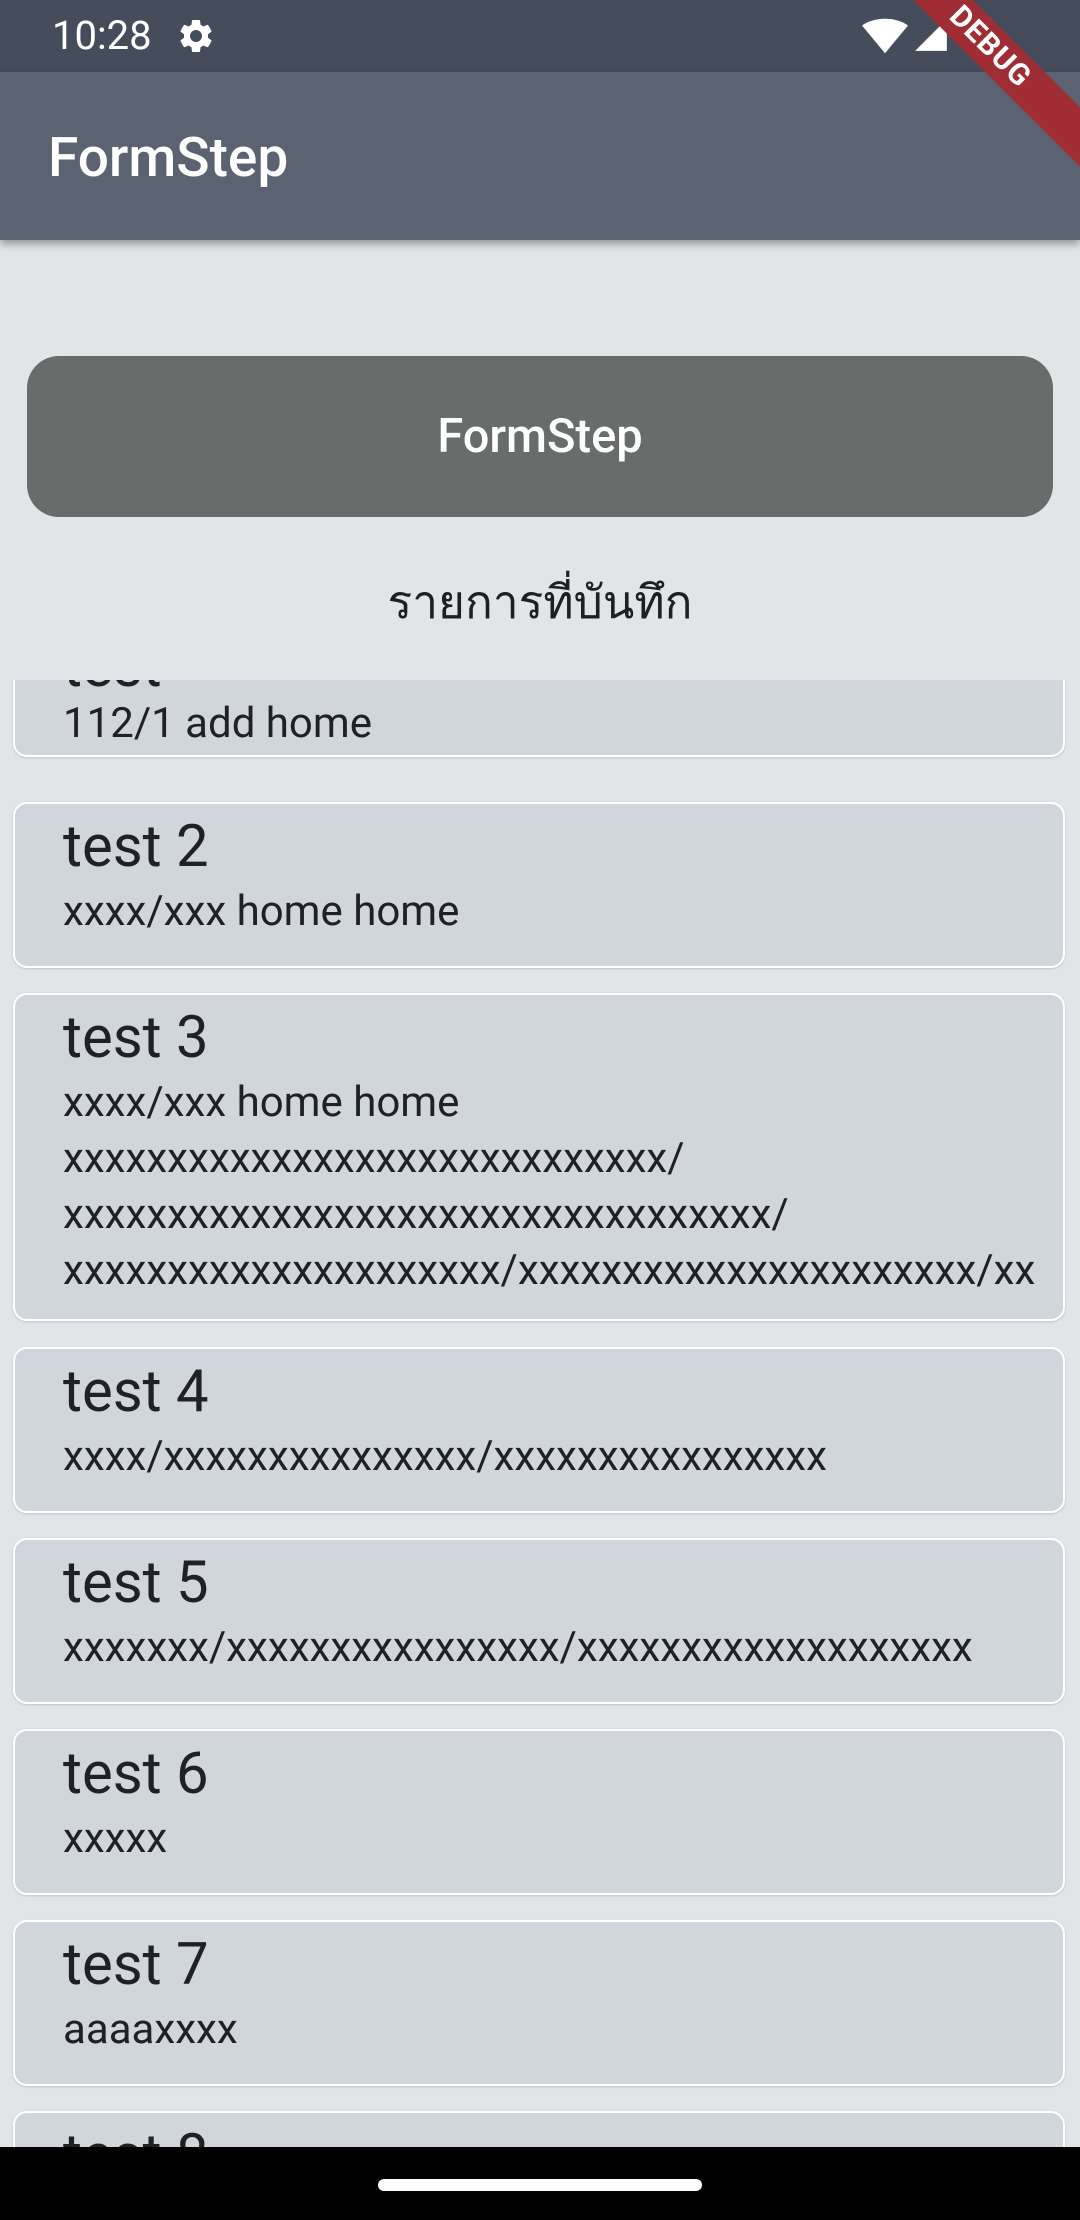  What do you see at coordinates (539, 2129) in the screenshot?
I see `list-item: test 8` at bounding box center [539, 2129].